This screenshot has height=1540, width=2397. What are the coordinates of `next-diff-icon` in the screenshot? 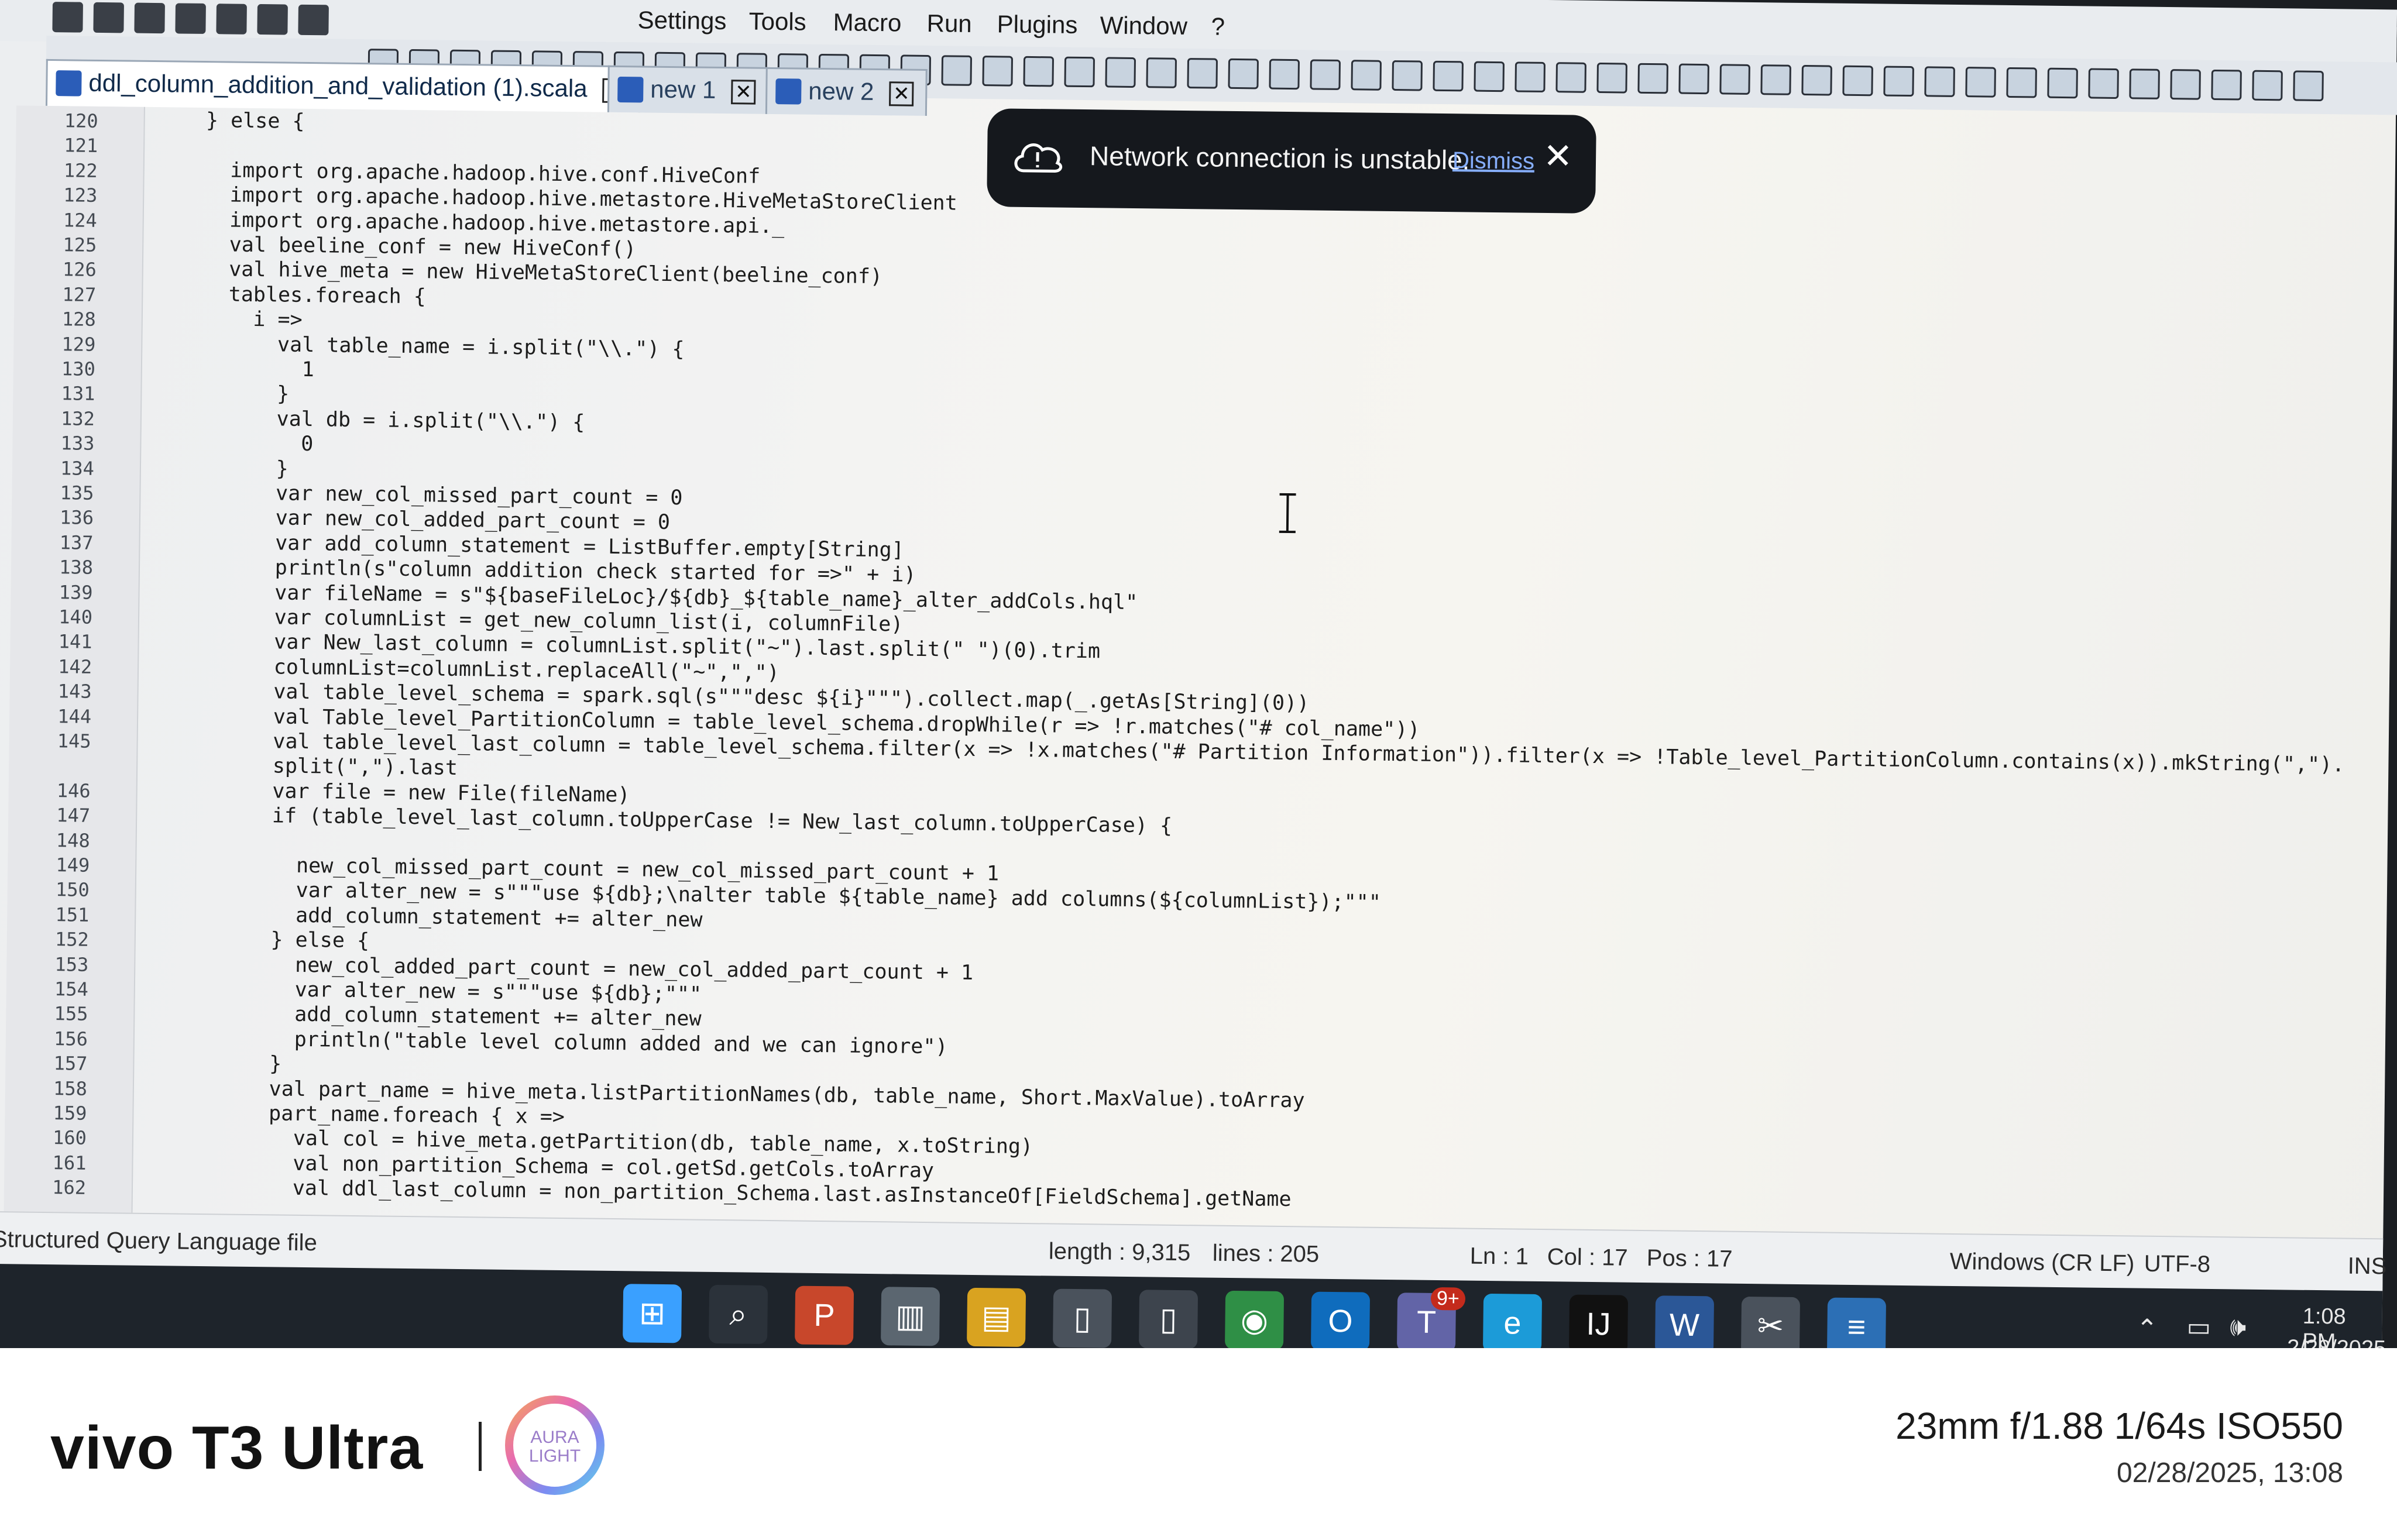 It's located at (1570, 77).